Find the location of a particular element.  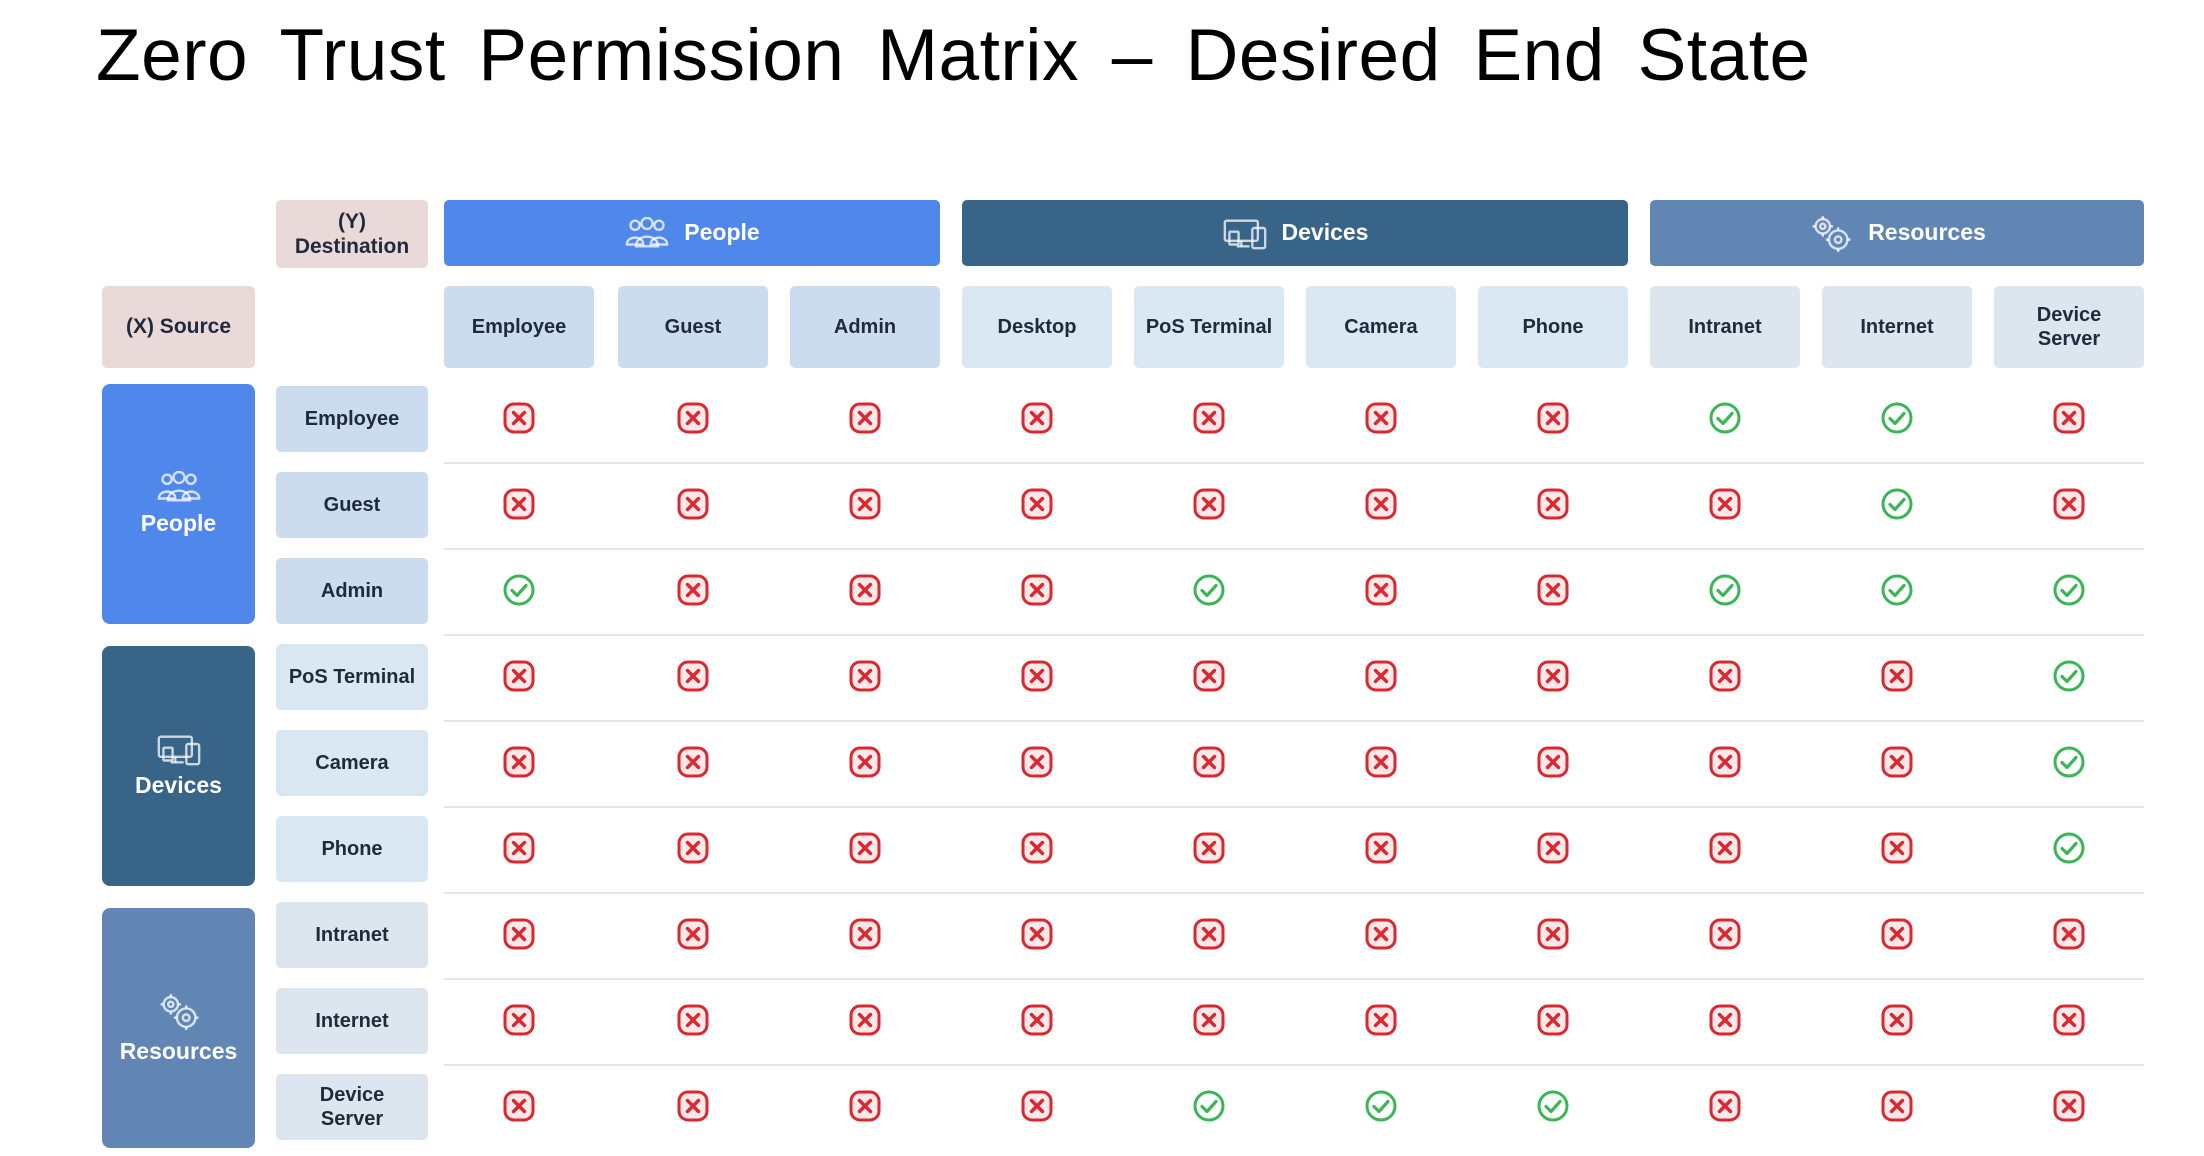

column-header-employee: Employee is located at coordinates (519, 327).